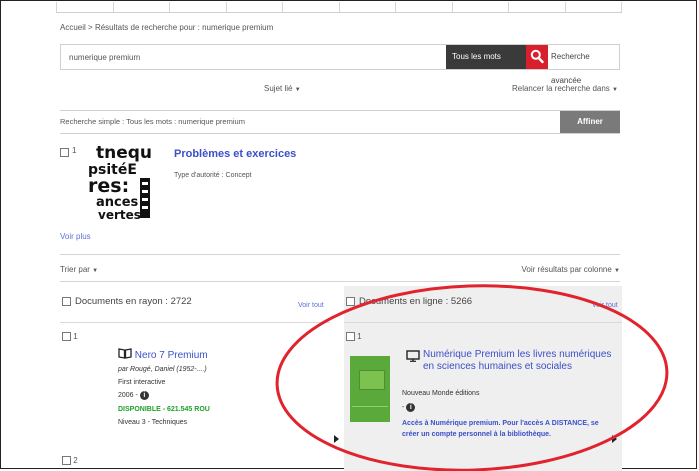 The image size is (699, 471). What do you see at coordinates (486, 57) in the screenshot?
I see `search-mode-select: Tous les mots` at bounding box center [486, 57].